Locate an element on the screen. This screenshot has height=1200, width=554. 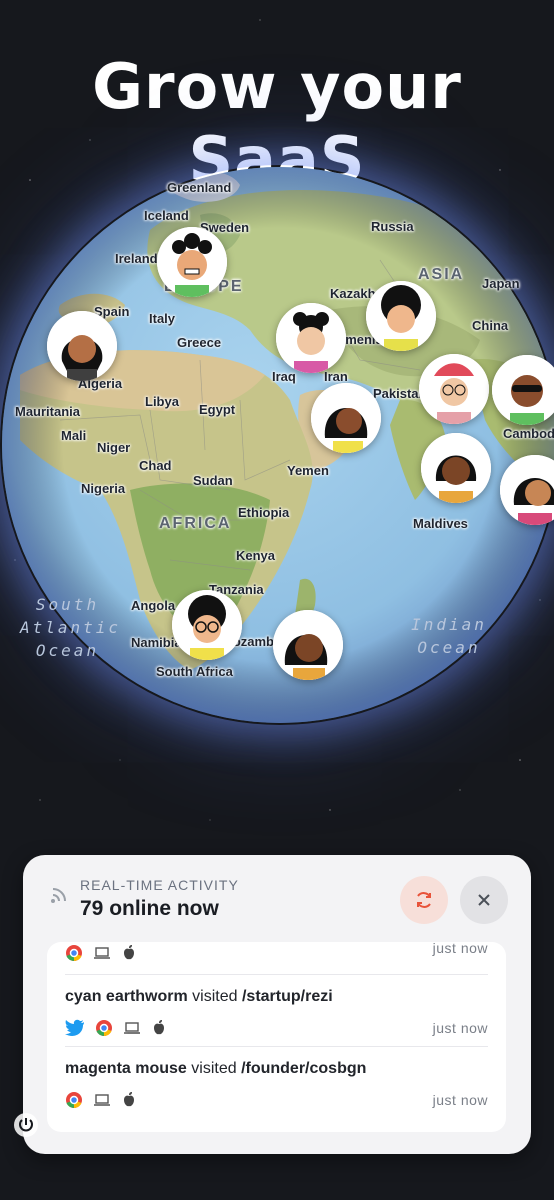
map-label-libya: Libya is located at coordinates (162, 401).